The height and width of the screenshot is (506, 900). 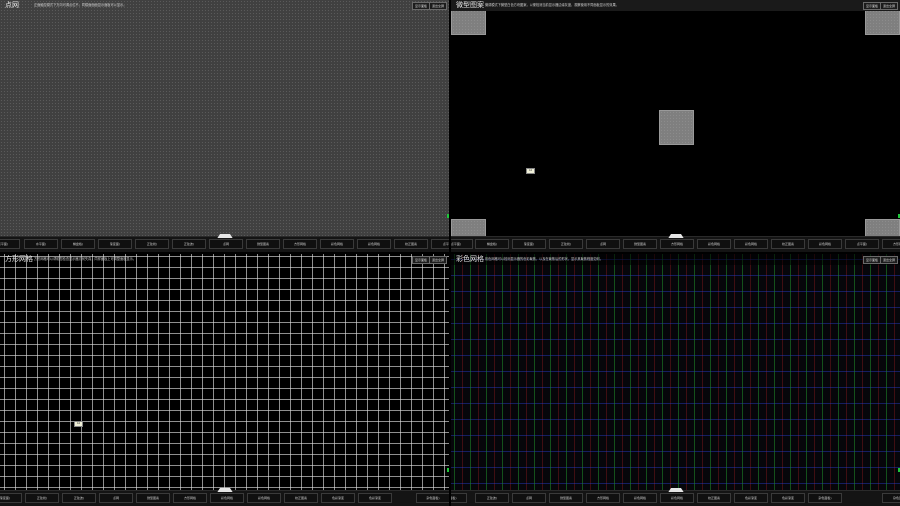 What do you see at coordinates (470, 259) in the screenshot?
I see `panel-title: 彩色网格` at bounding box center [470, 259].